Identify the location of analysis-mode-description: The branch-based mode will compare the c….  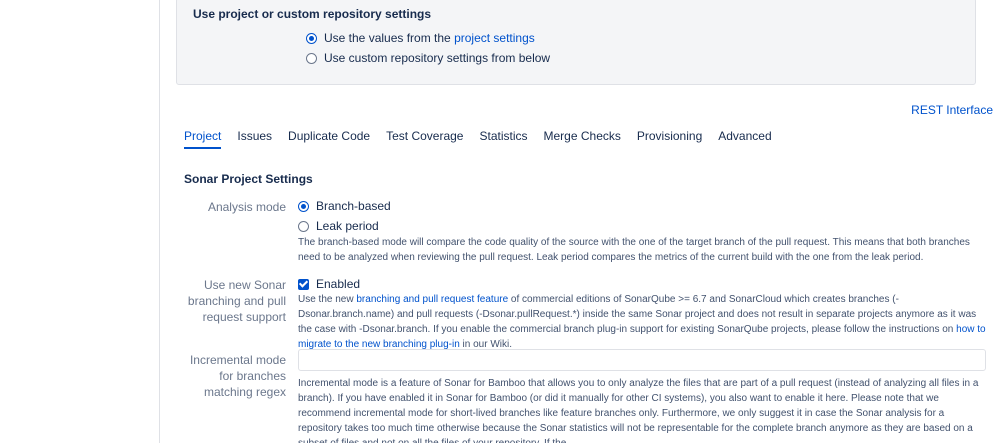
(634, 250).